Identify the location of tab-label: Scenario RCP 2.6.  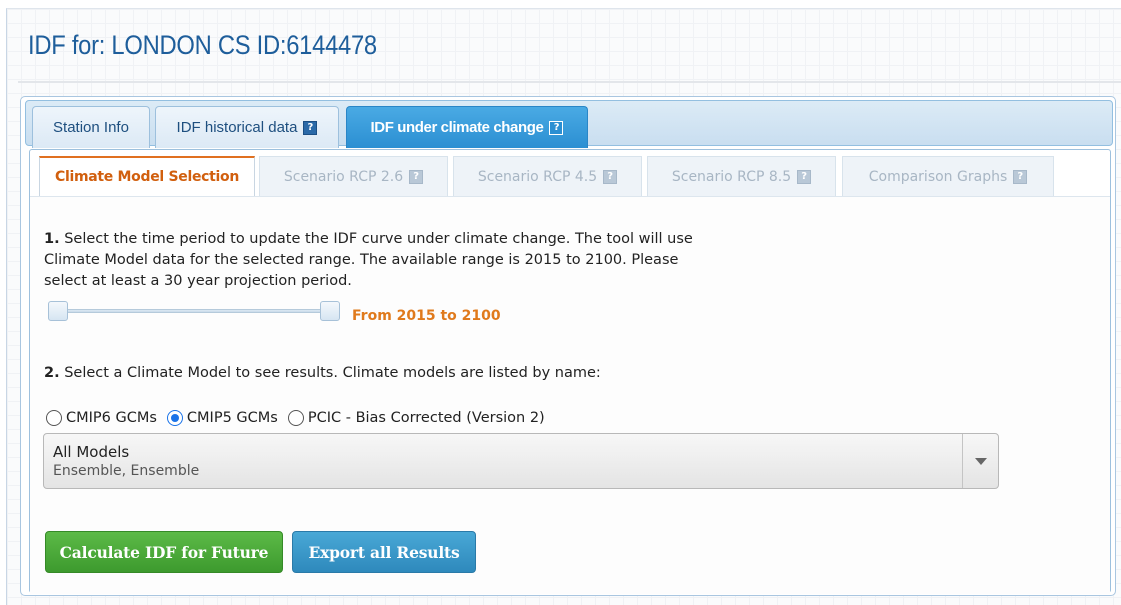
(343, 176).